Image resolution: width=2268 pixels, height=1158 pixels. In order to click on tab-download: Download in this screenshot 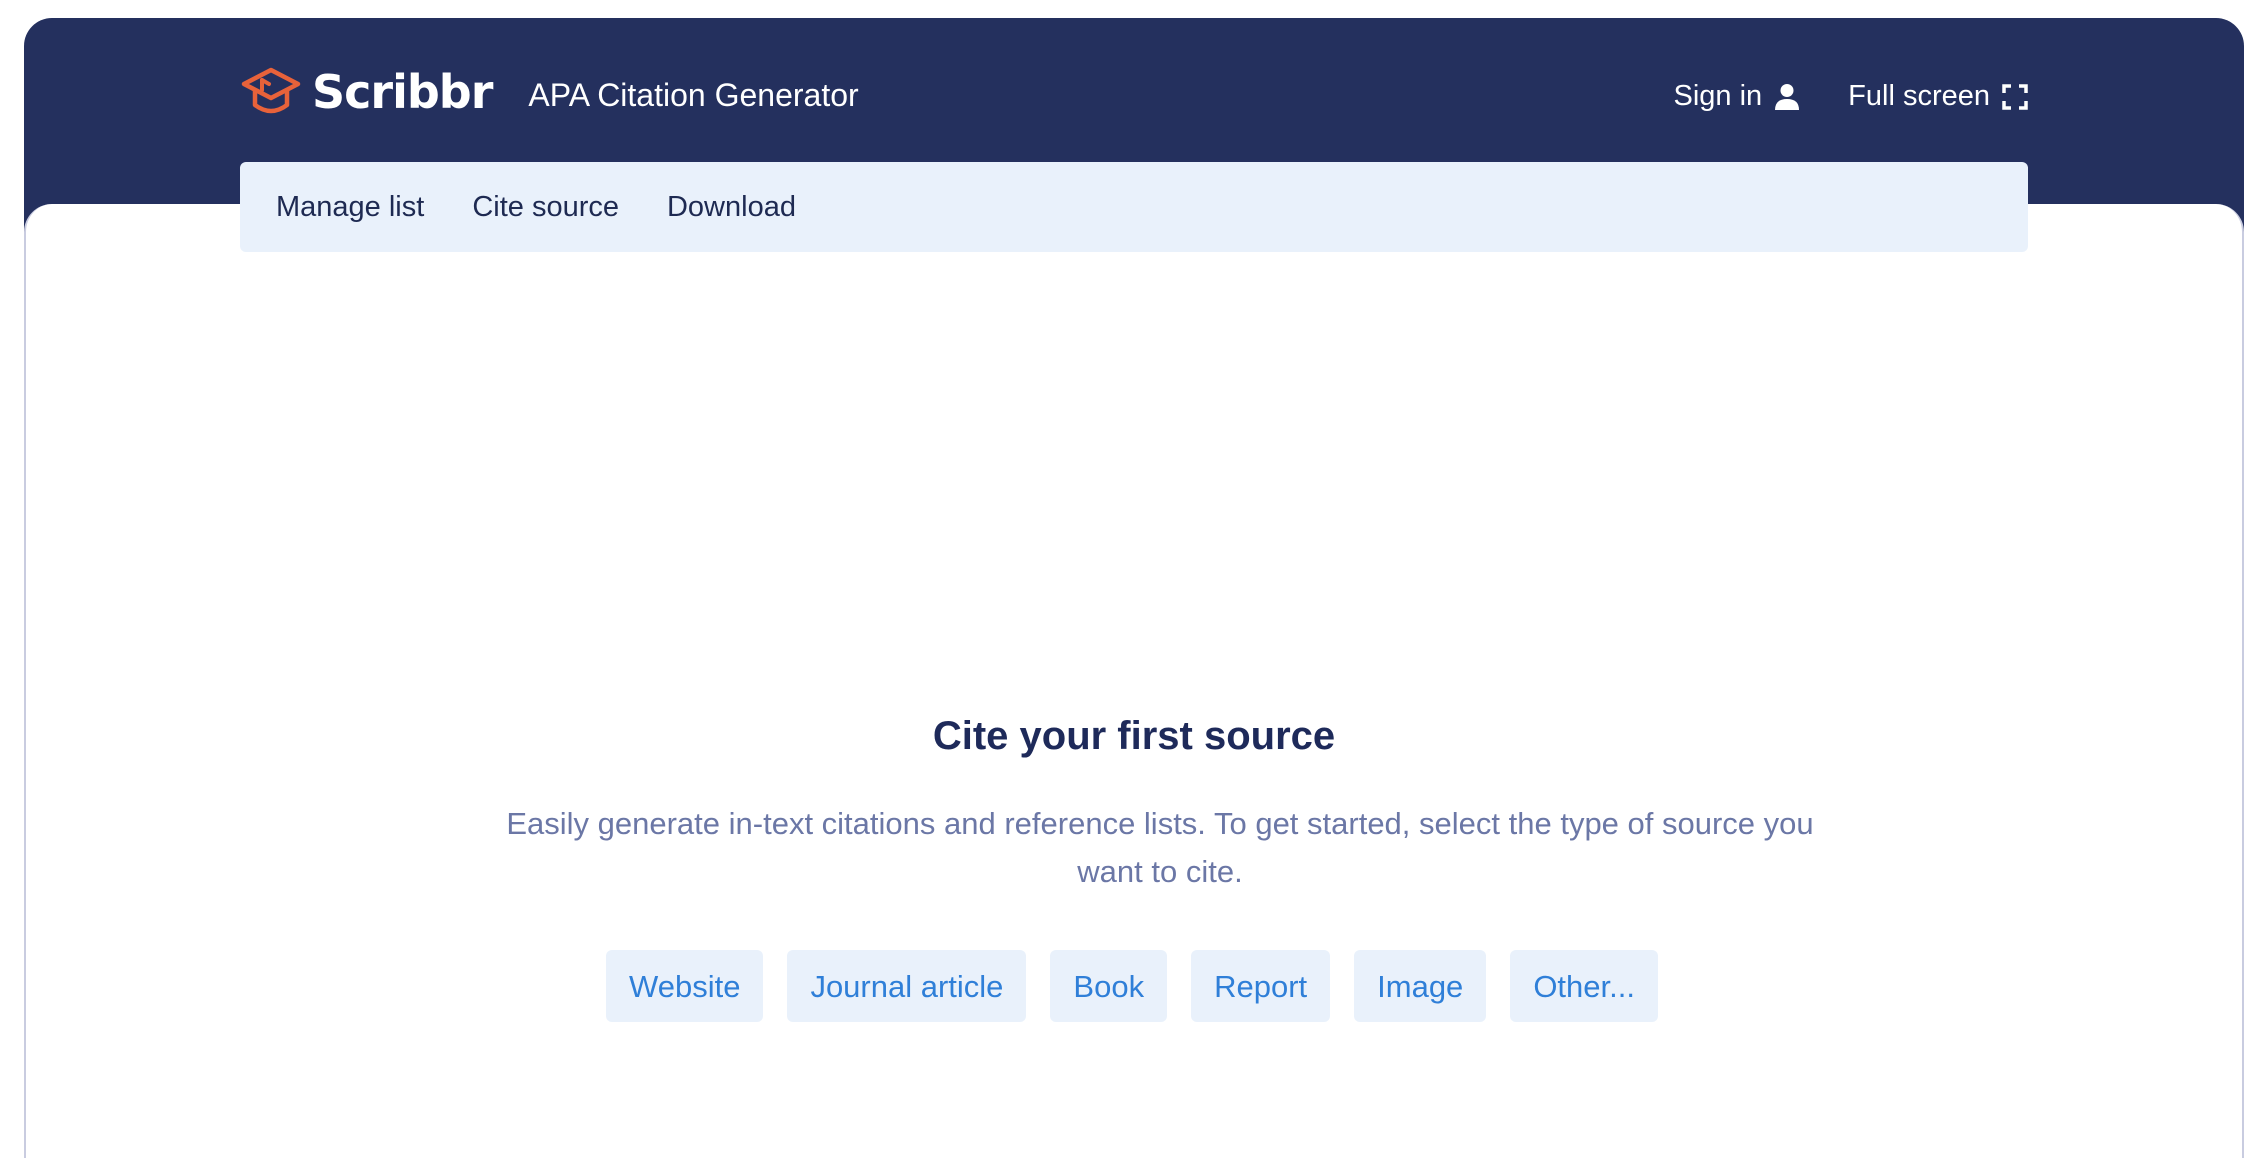, I will do `click(731, 207)`.